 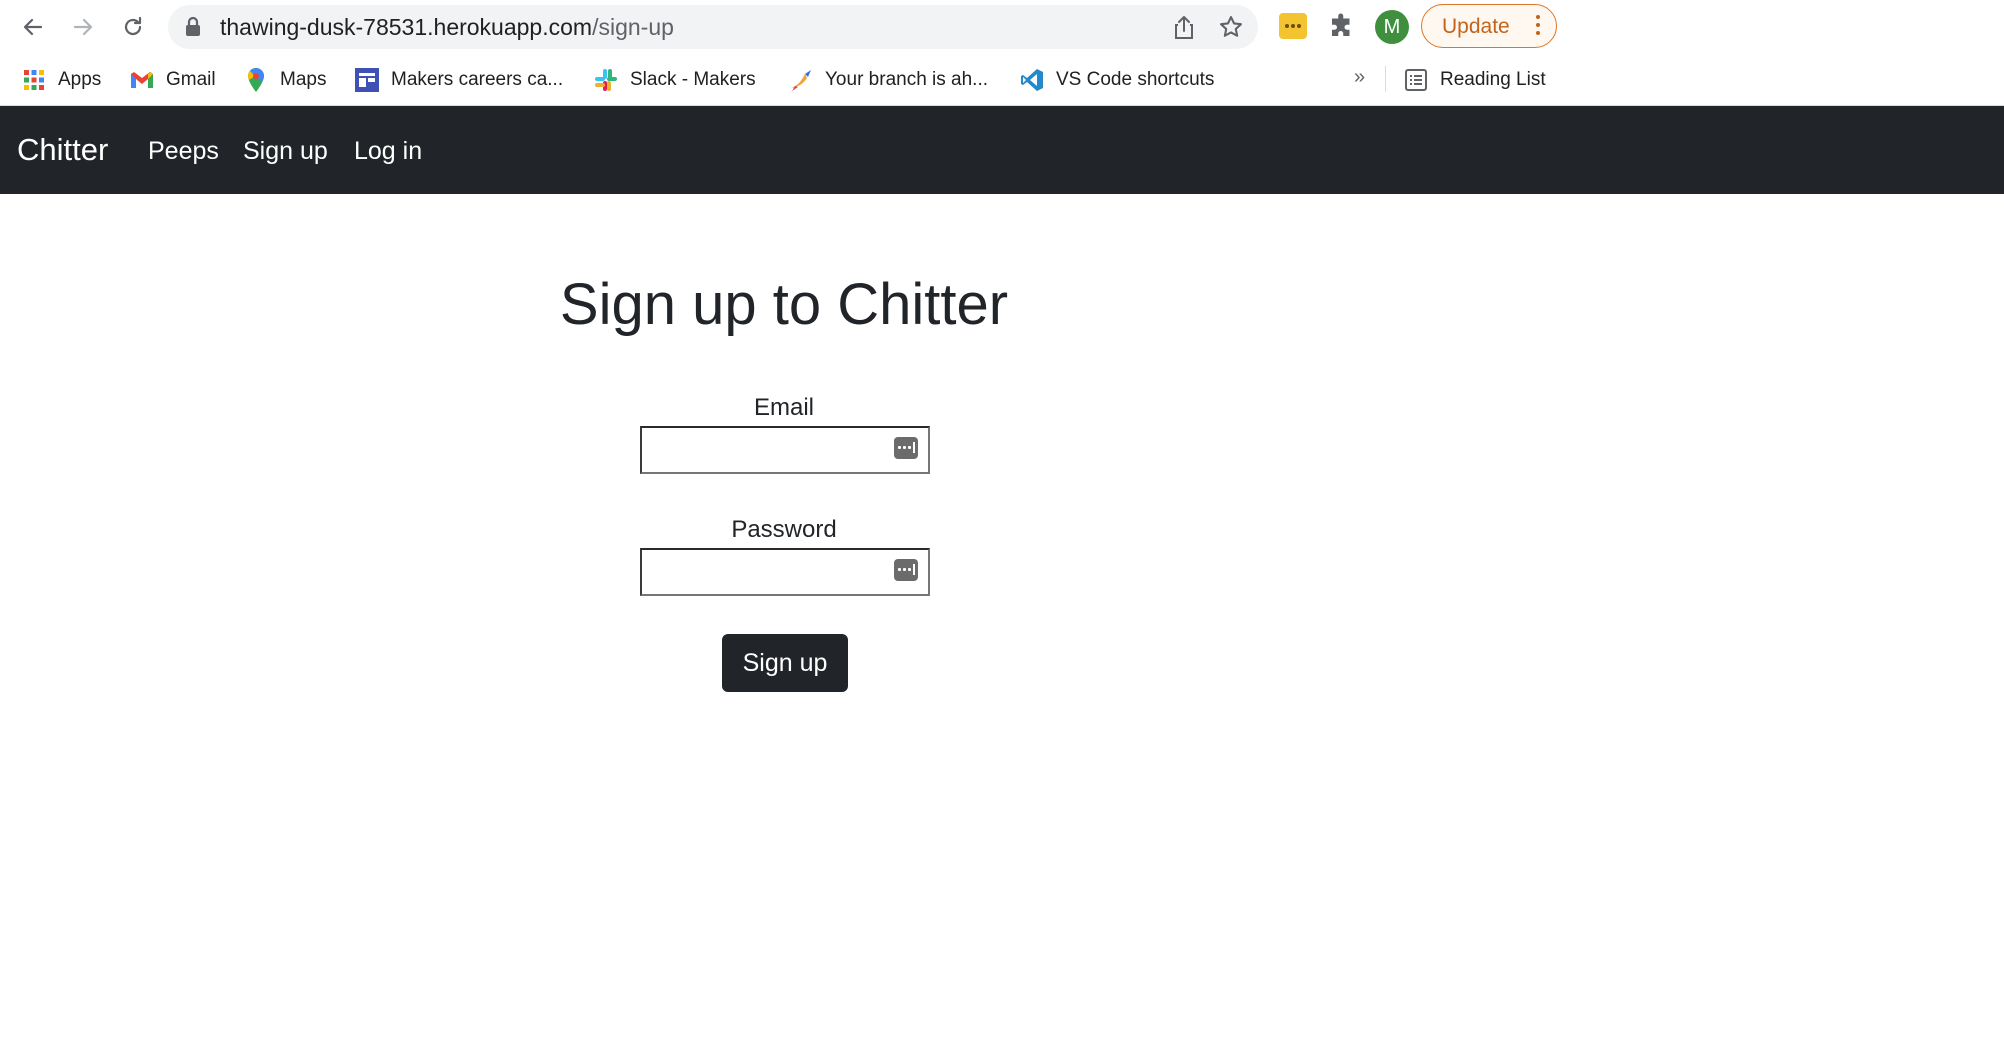 I want to click on profile-avatar: M, so click(x=1392, y=27).